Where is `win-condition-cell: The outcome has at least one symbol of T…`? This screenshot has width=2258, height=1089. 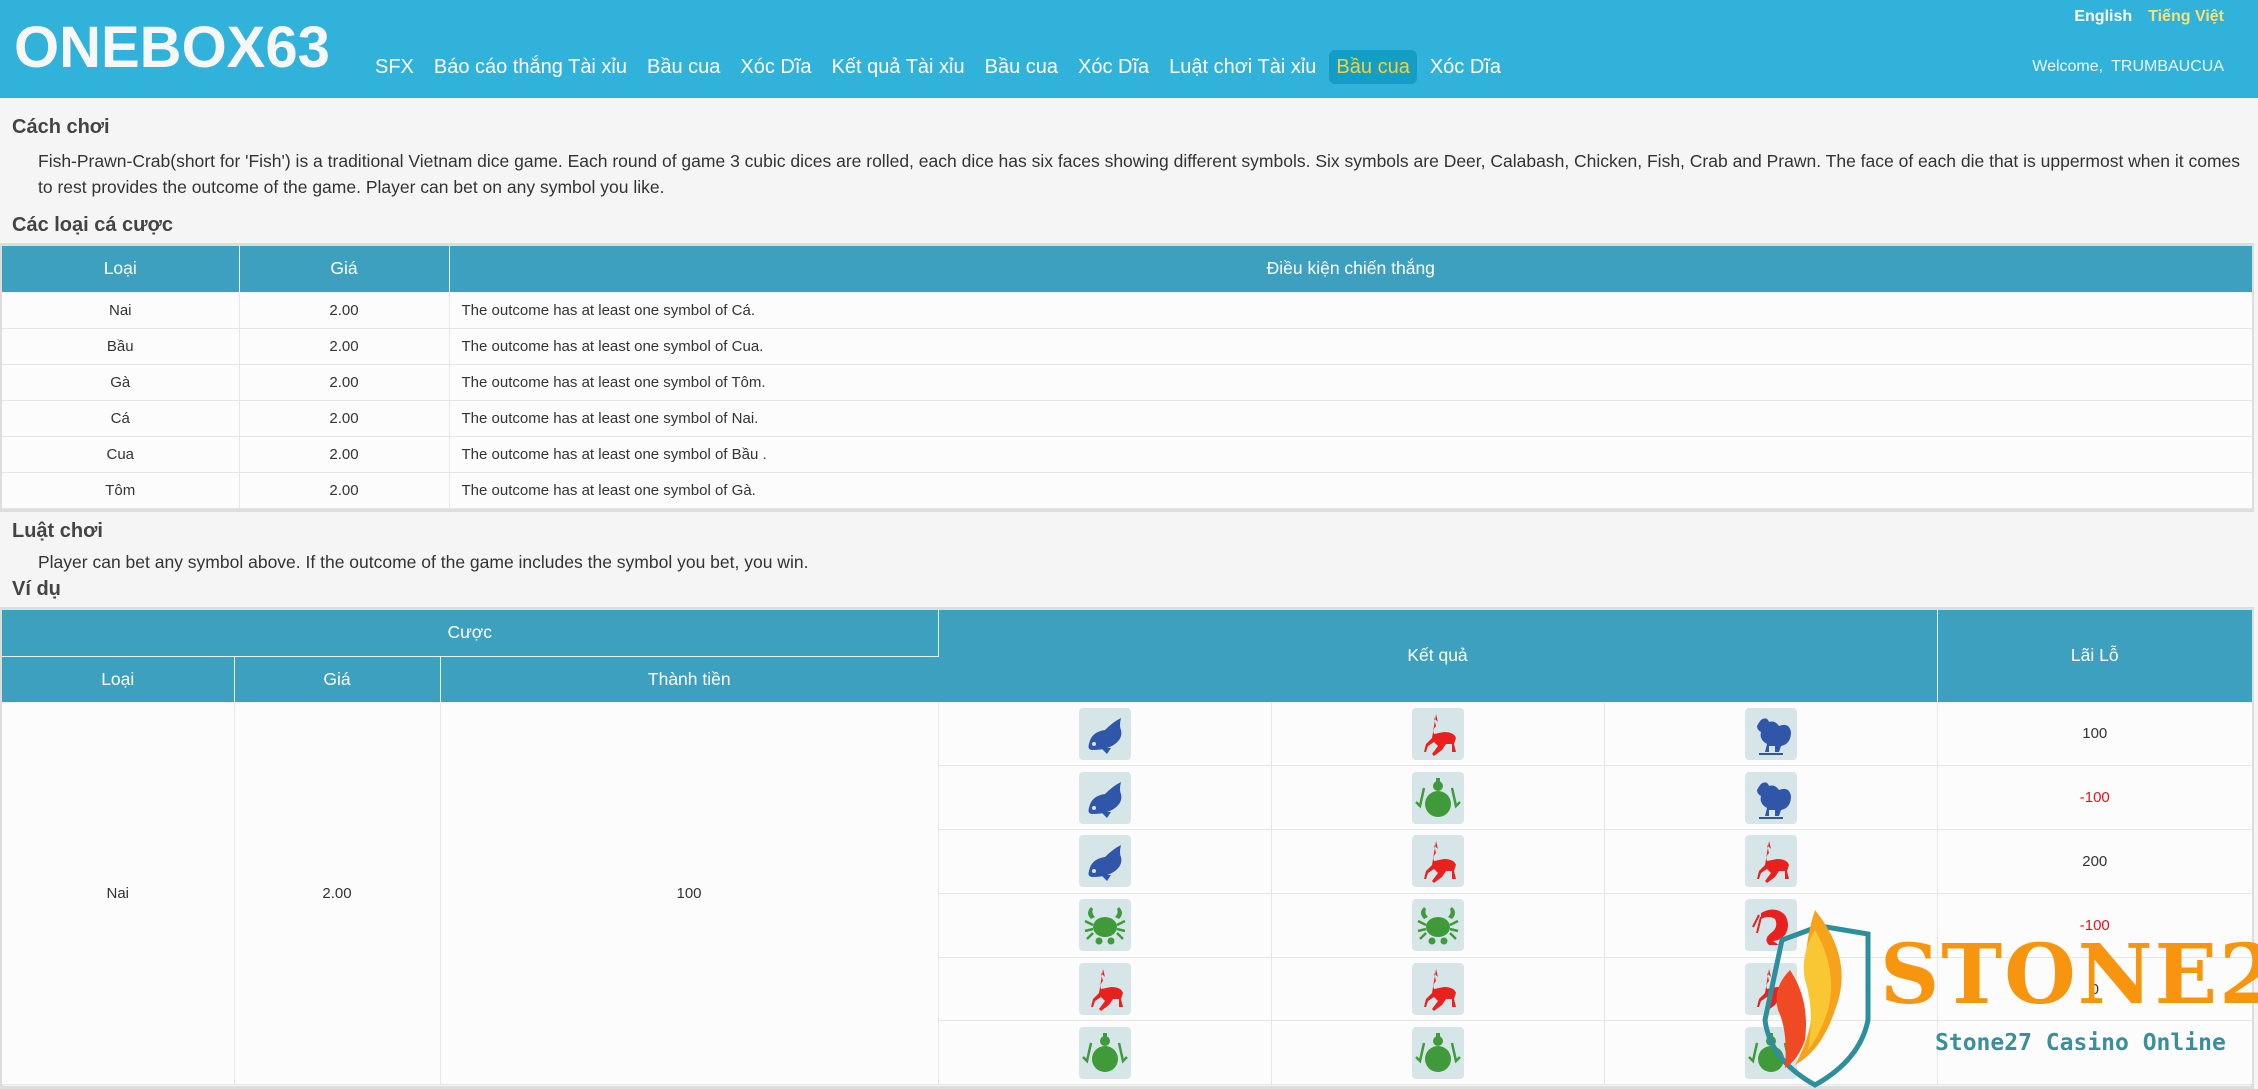 win-condition-cell: The outcome has at least one symbol of T… is located at coordinates (1350, 382).